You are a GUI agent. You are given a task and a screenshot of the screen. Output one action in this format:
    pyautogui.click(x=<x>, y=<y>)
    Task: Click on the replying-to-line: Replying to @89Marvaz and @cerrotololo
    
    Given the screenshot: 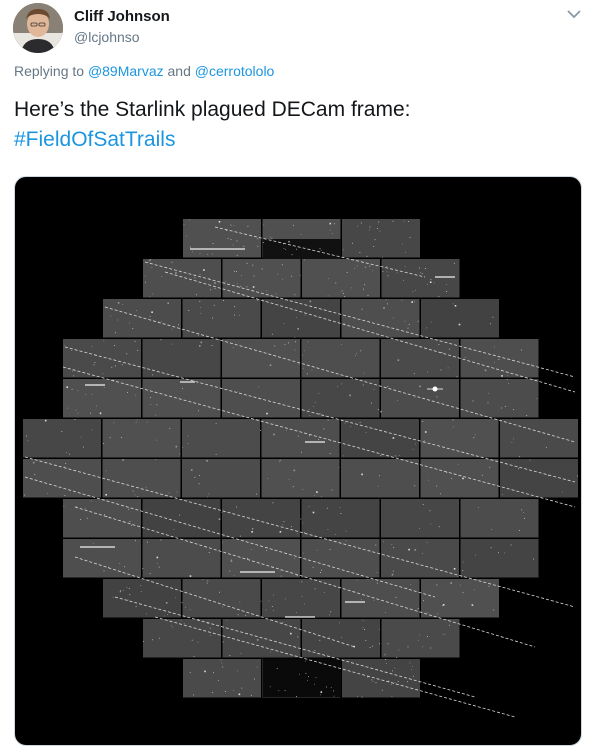 What is the action you would take?
    pyautogui.click(x=144, y=71)
    